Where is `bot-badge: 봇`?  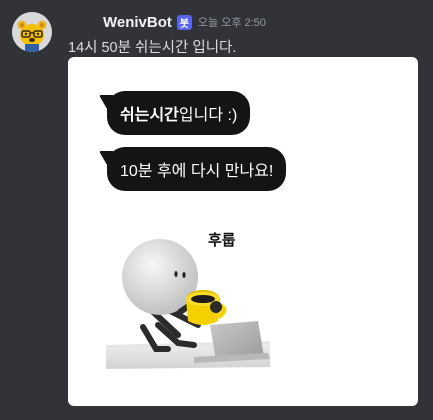 bot-badge: 봇 is located at coordinates (184, 22).